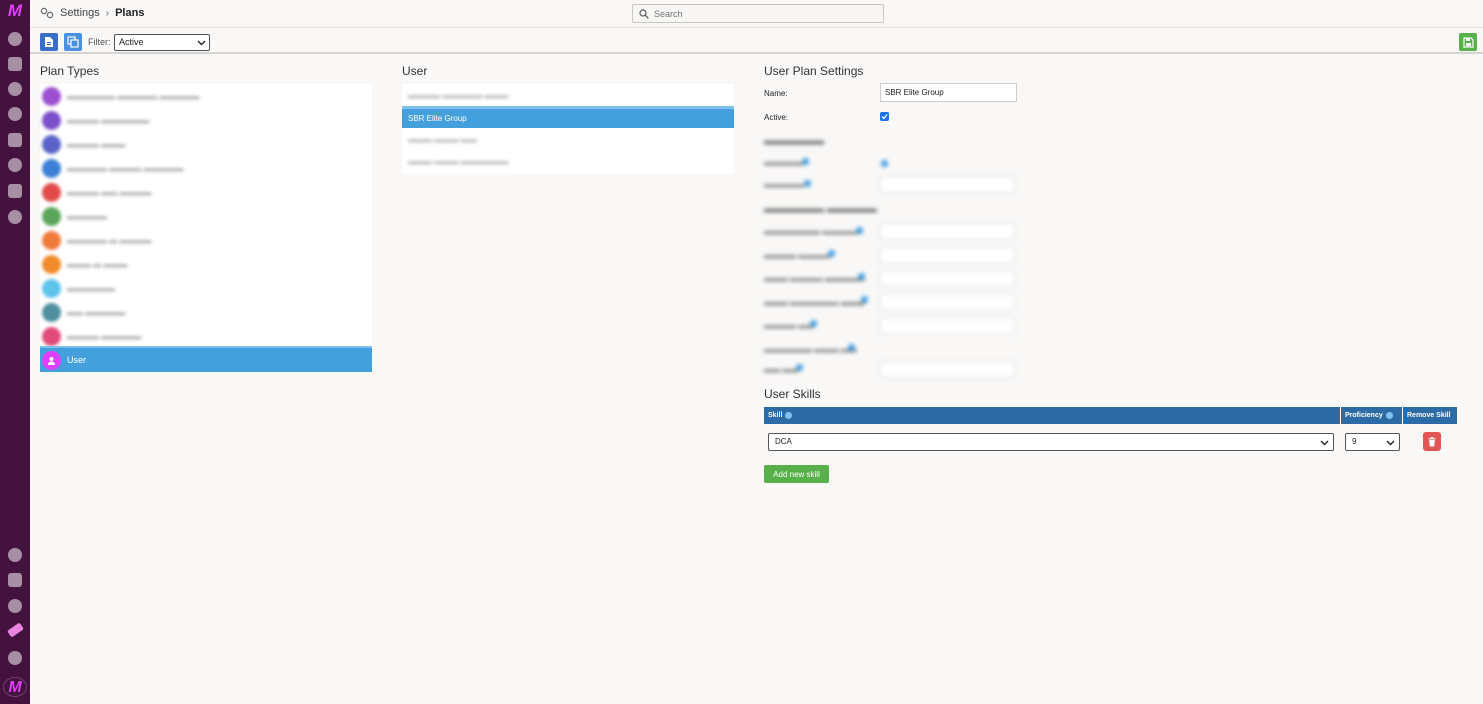 The image size is (1483, 704). What do you see at coordinates (15, 64) in the screenshot?
I see `schedule-icon` at bounding box center [15, 64].